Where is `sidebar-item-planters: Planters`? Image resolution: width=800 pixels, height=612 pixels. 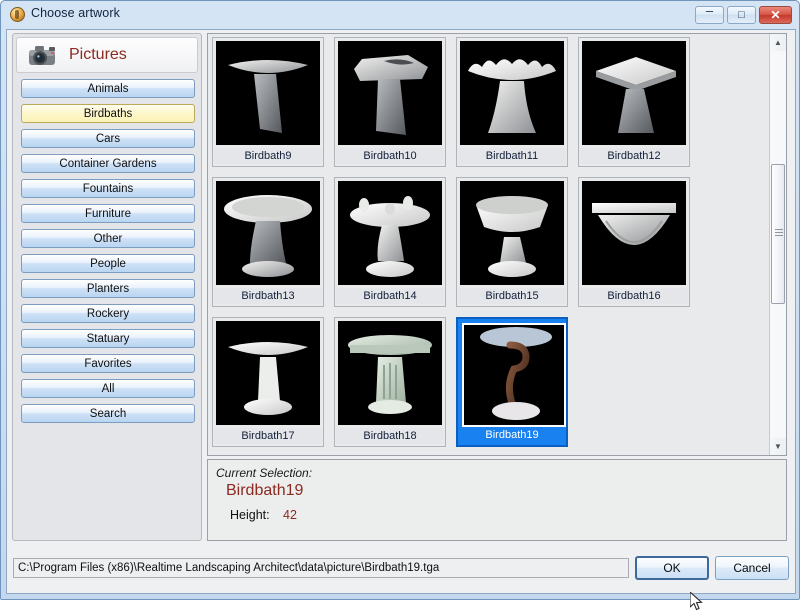
sidebar-item-planters: Planters is located at coordinates (108, 288).